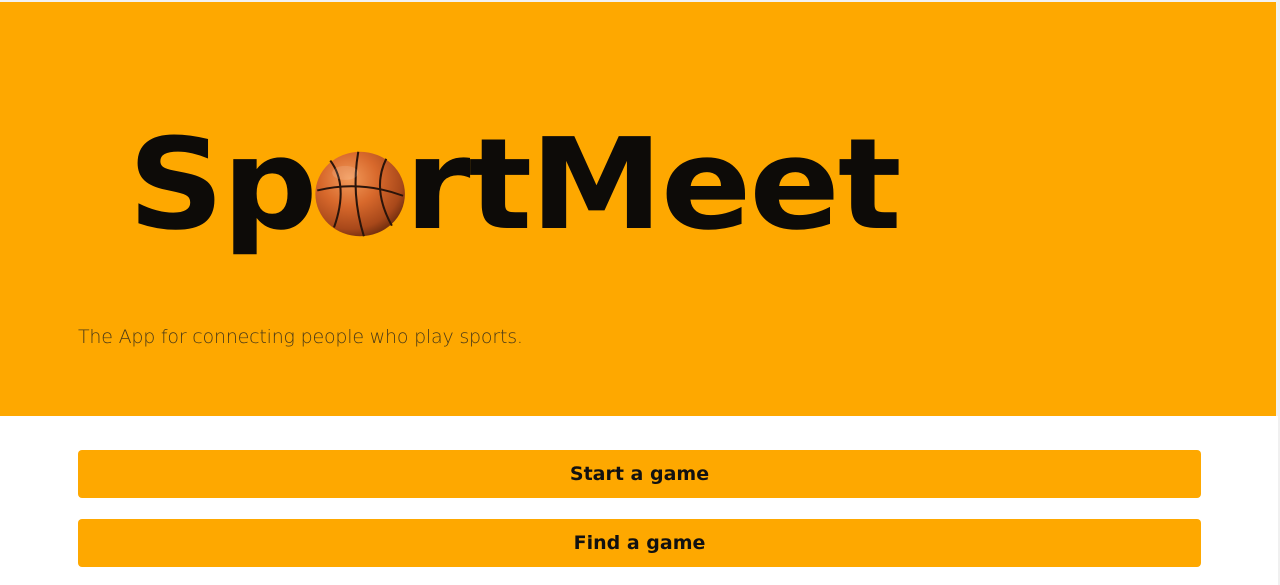 This screenshot has width=1280, height=585. I want to click on find-game-button: Find a game, so click(639, 543).